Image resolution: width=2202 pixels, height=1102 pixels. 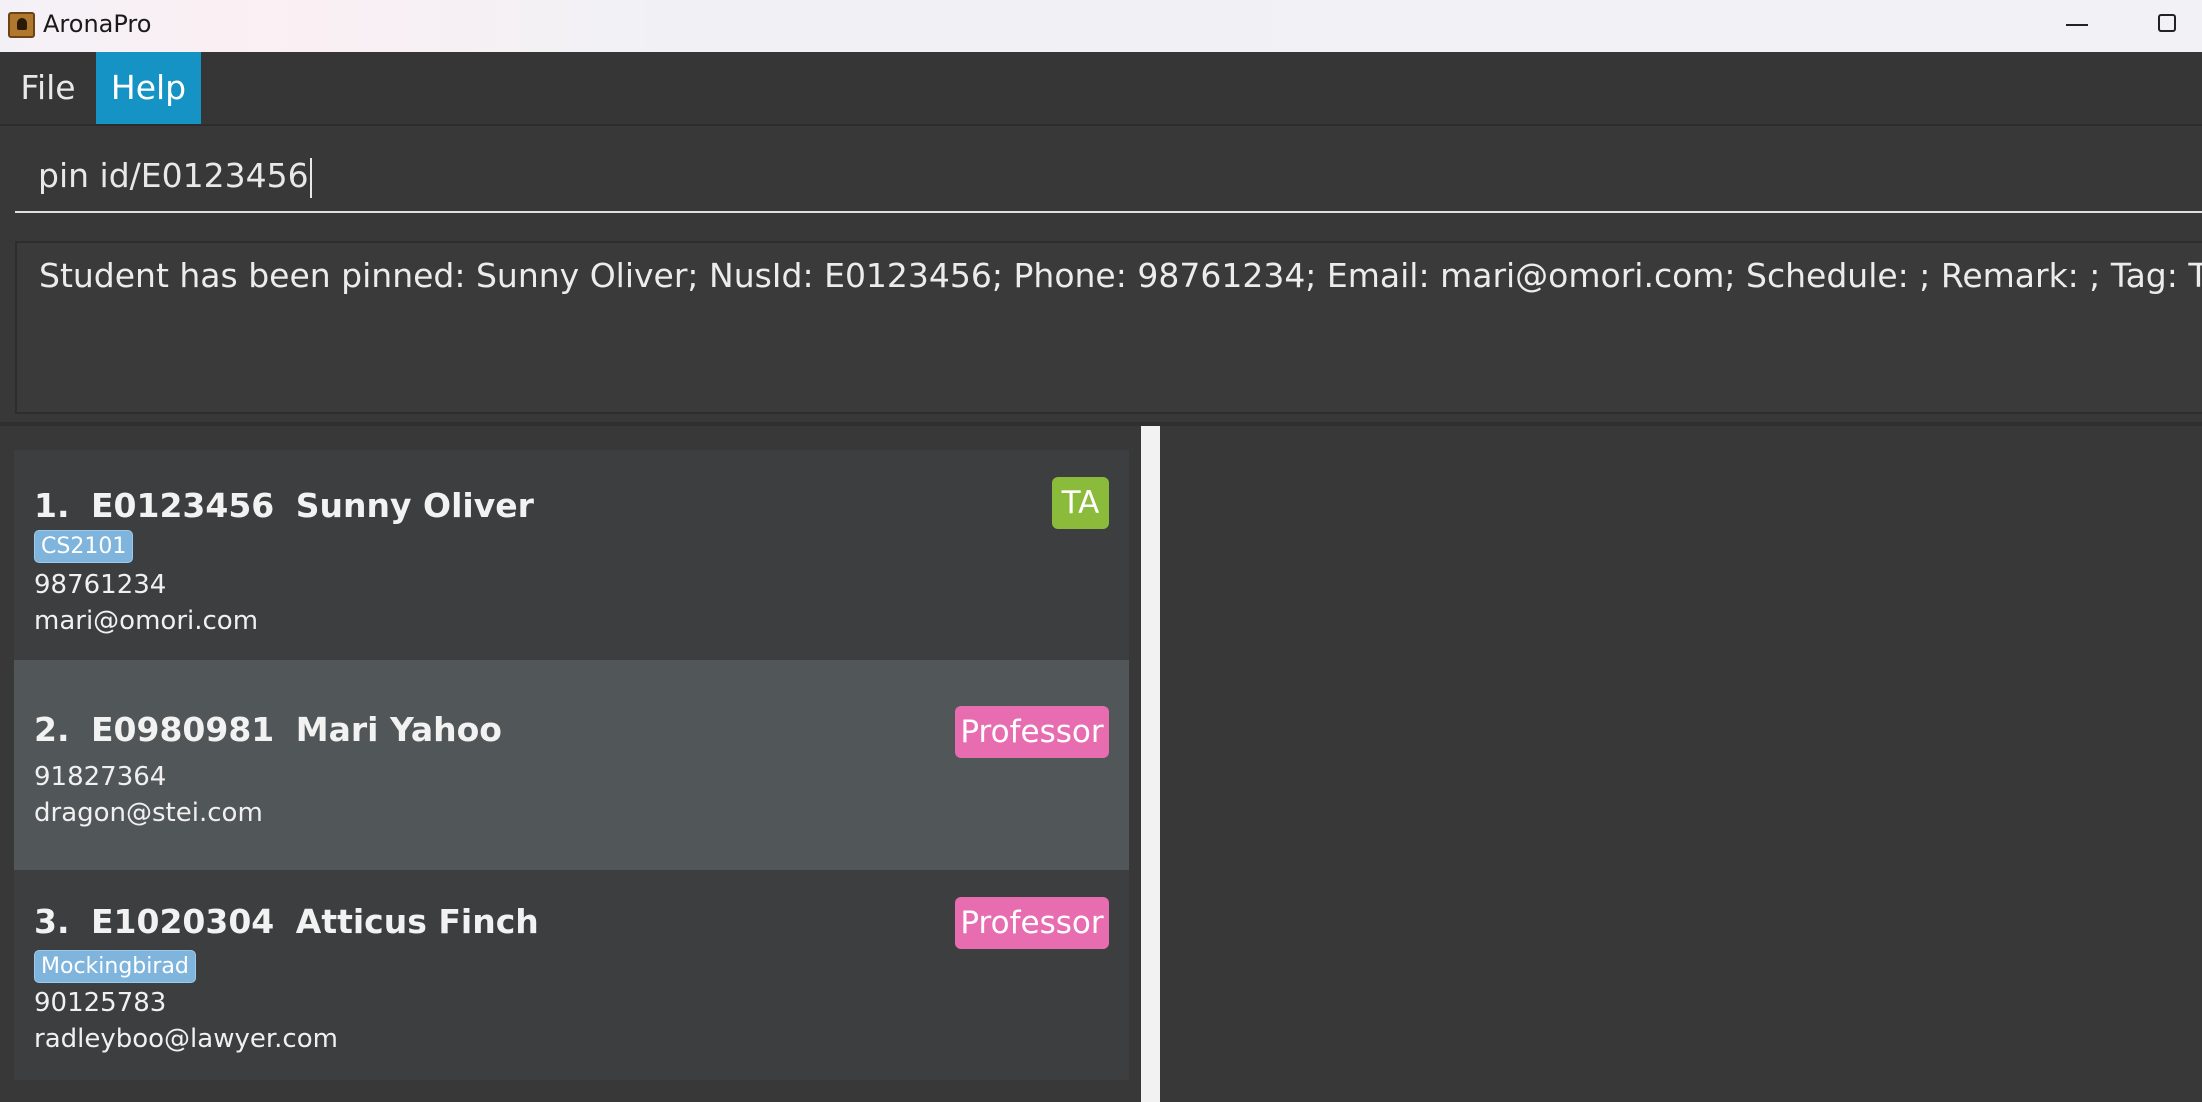 I want to click on card-email: mari@omori.com, so click(x=146, y=621).